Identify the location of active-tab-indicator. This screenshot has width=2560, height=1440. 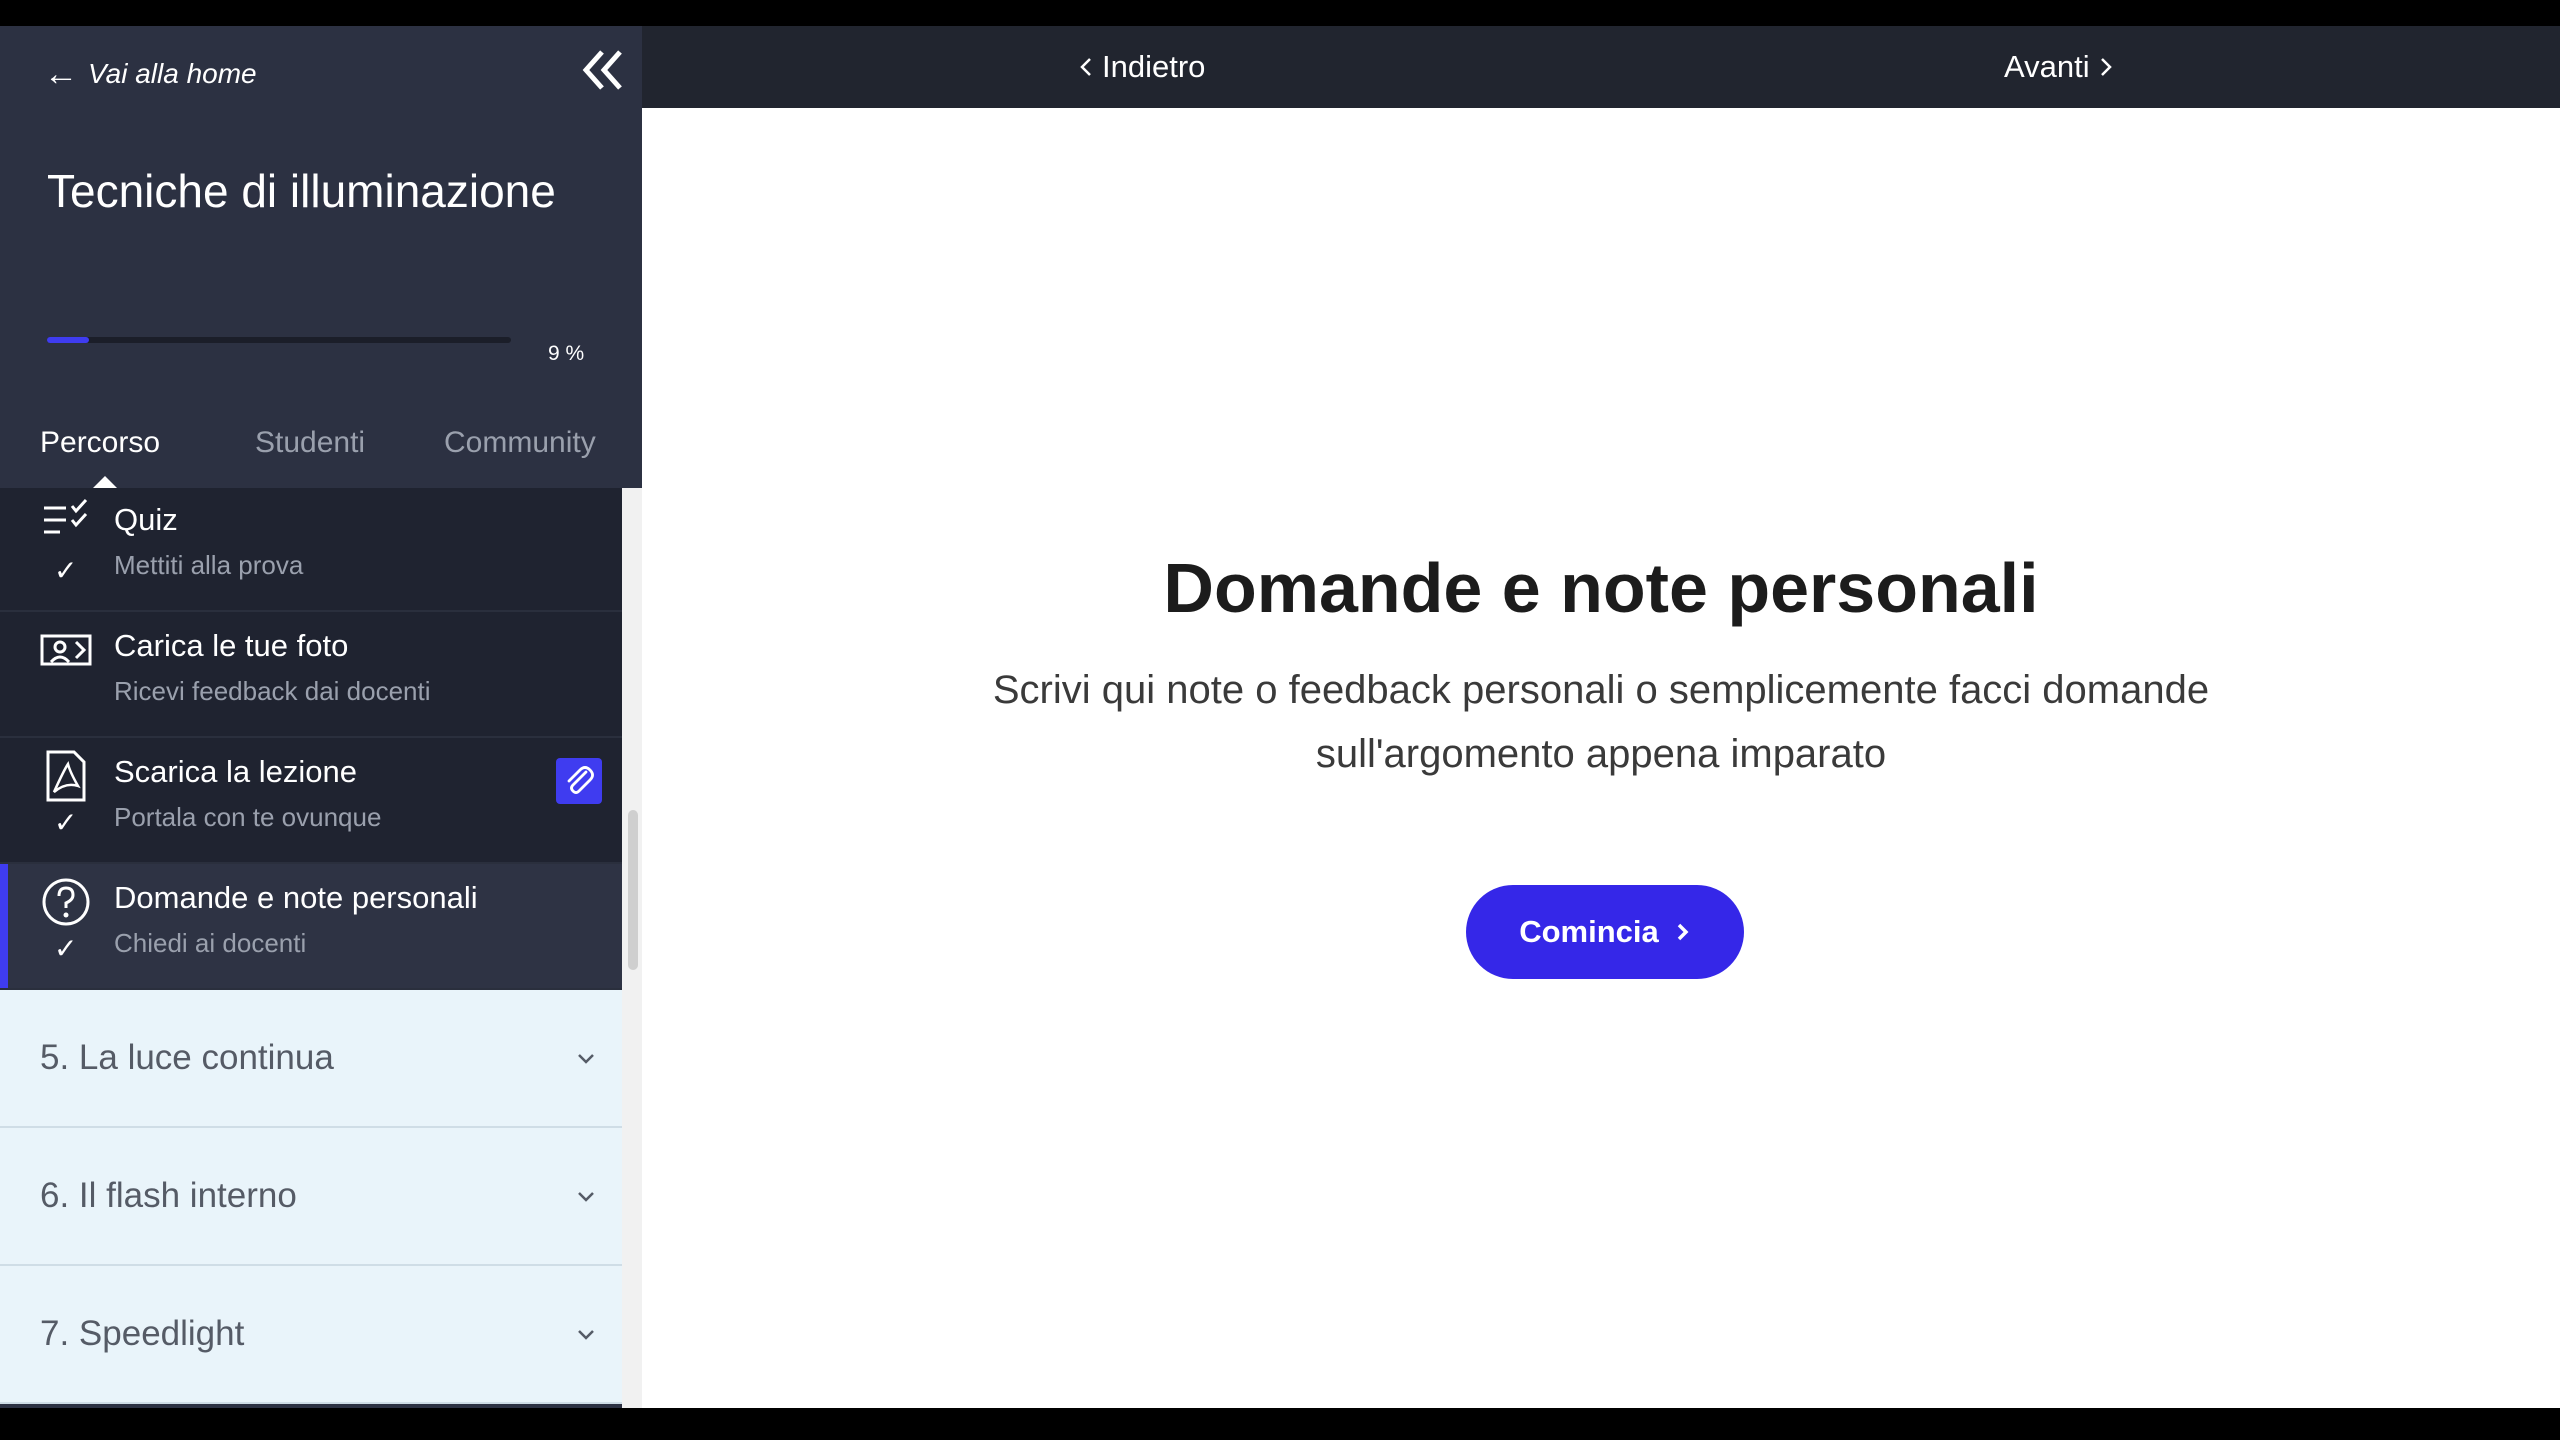
(105, 482).